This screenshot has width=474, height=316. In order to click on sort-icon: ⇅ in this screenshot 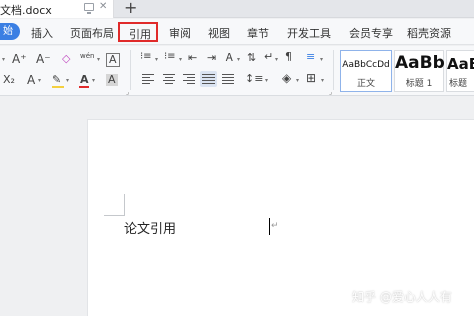, I will do `click(251, 58)`.